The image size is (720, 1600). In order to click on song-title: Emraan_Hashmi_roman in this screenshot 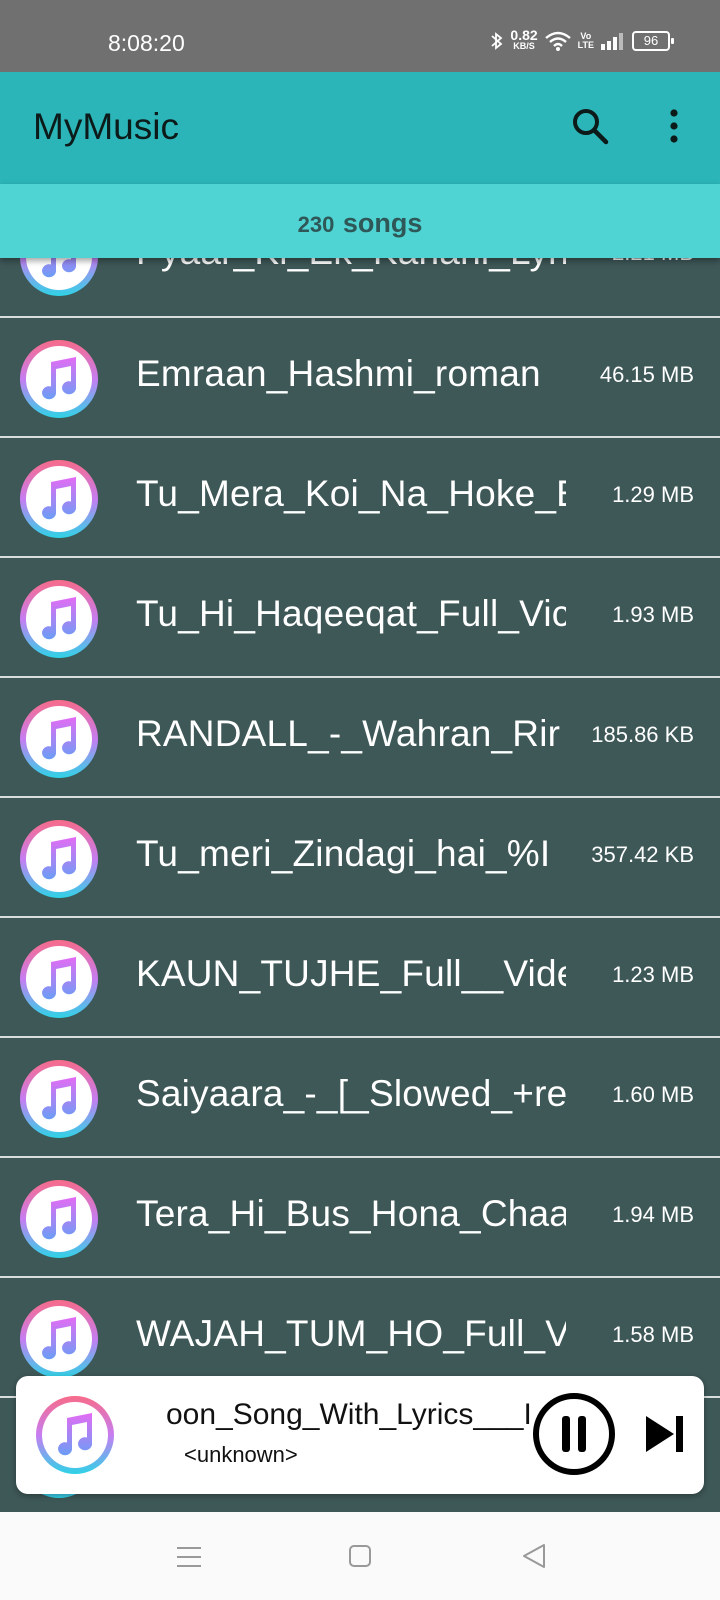, I will do `click(338, 373)`.